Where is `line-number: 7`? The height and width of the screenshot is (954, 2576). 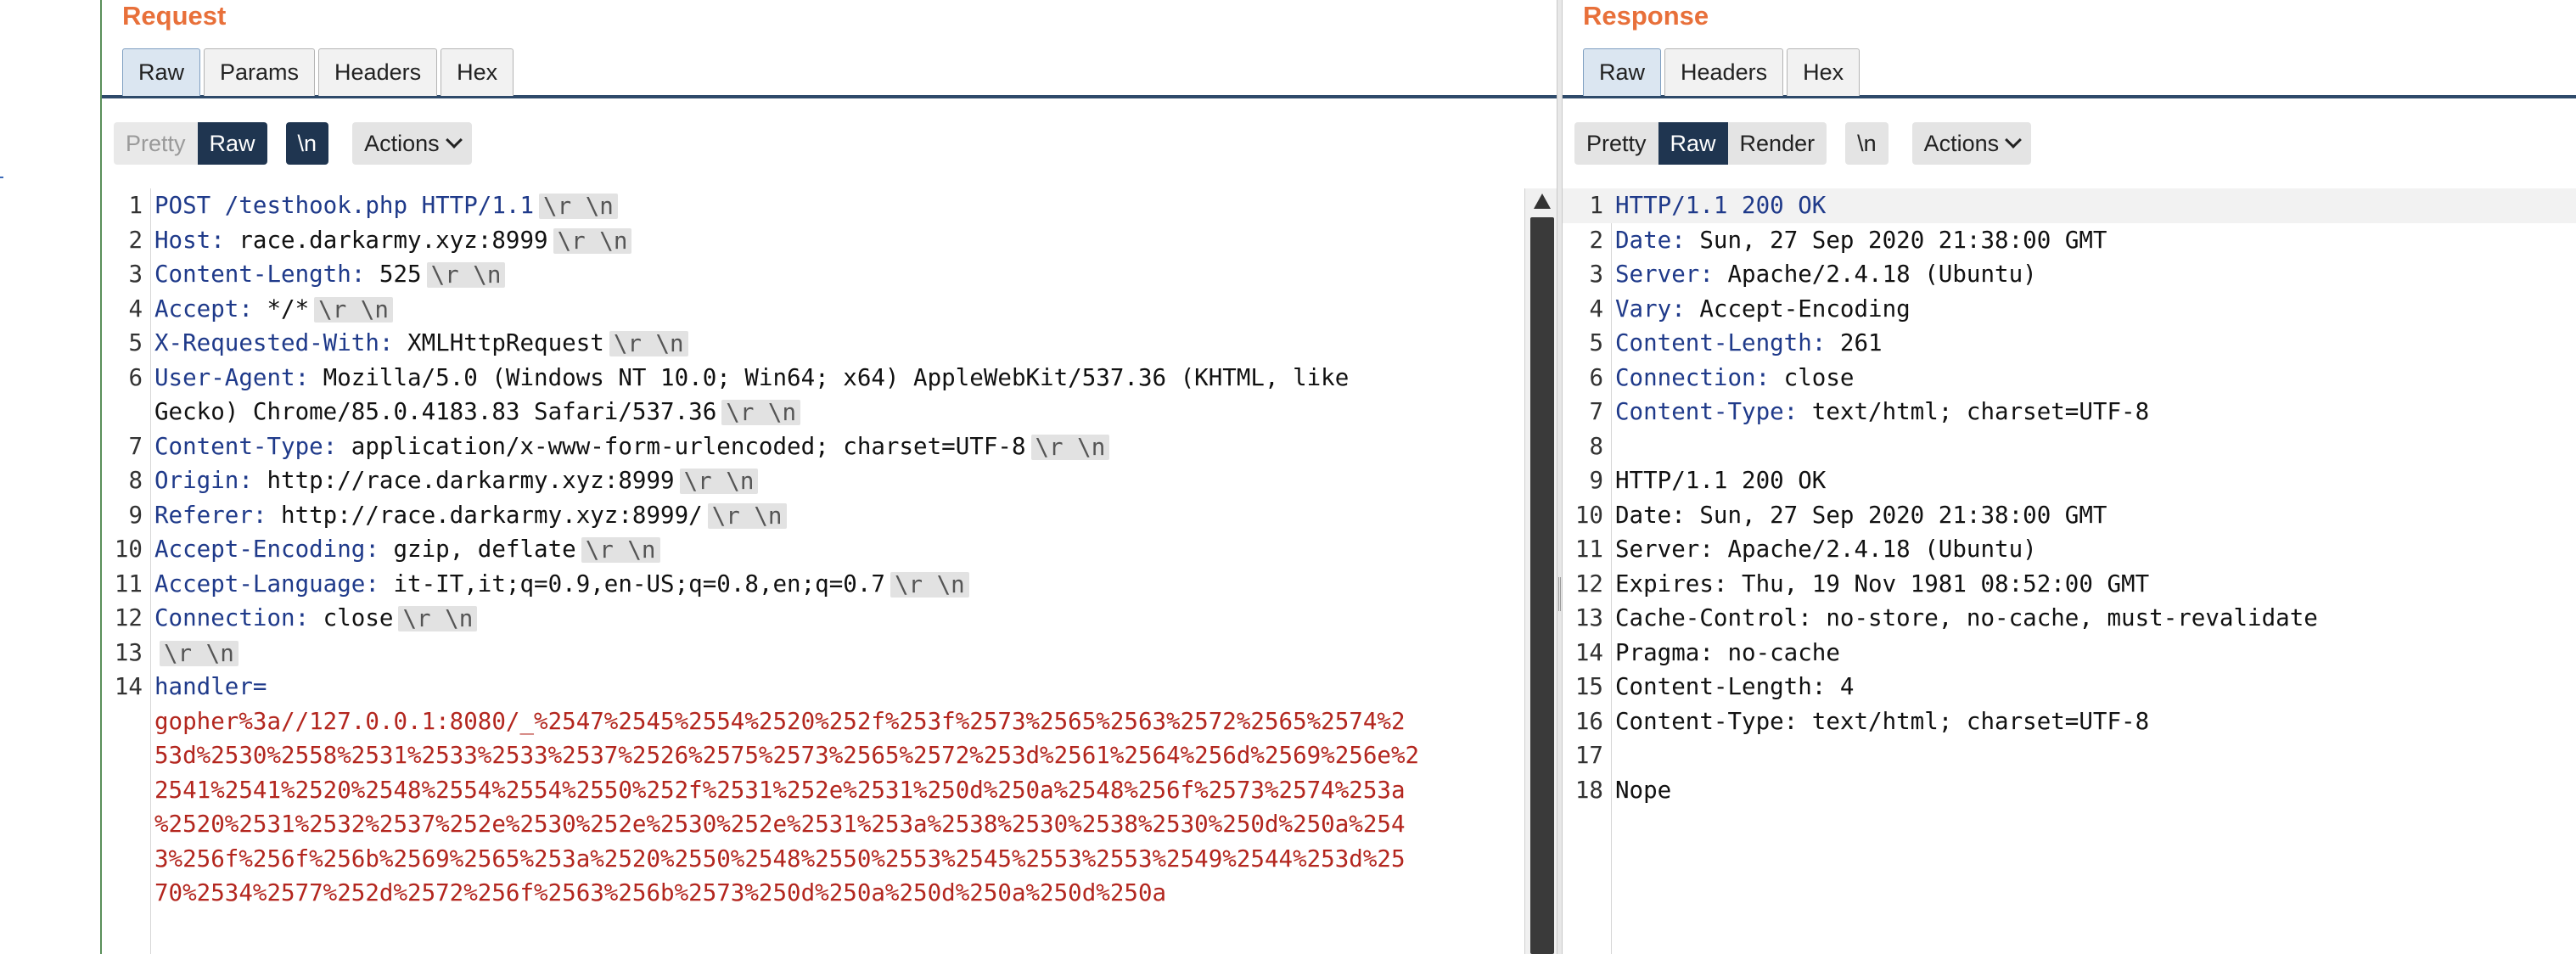 line-number: 7 is located at coordinates (1596, 412).